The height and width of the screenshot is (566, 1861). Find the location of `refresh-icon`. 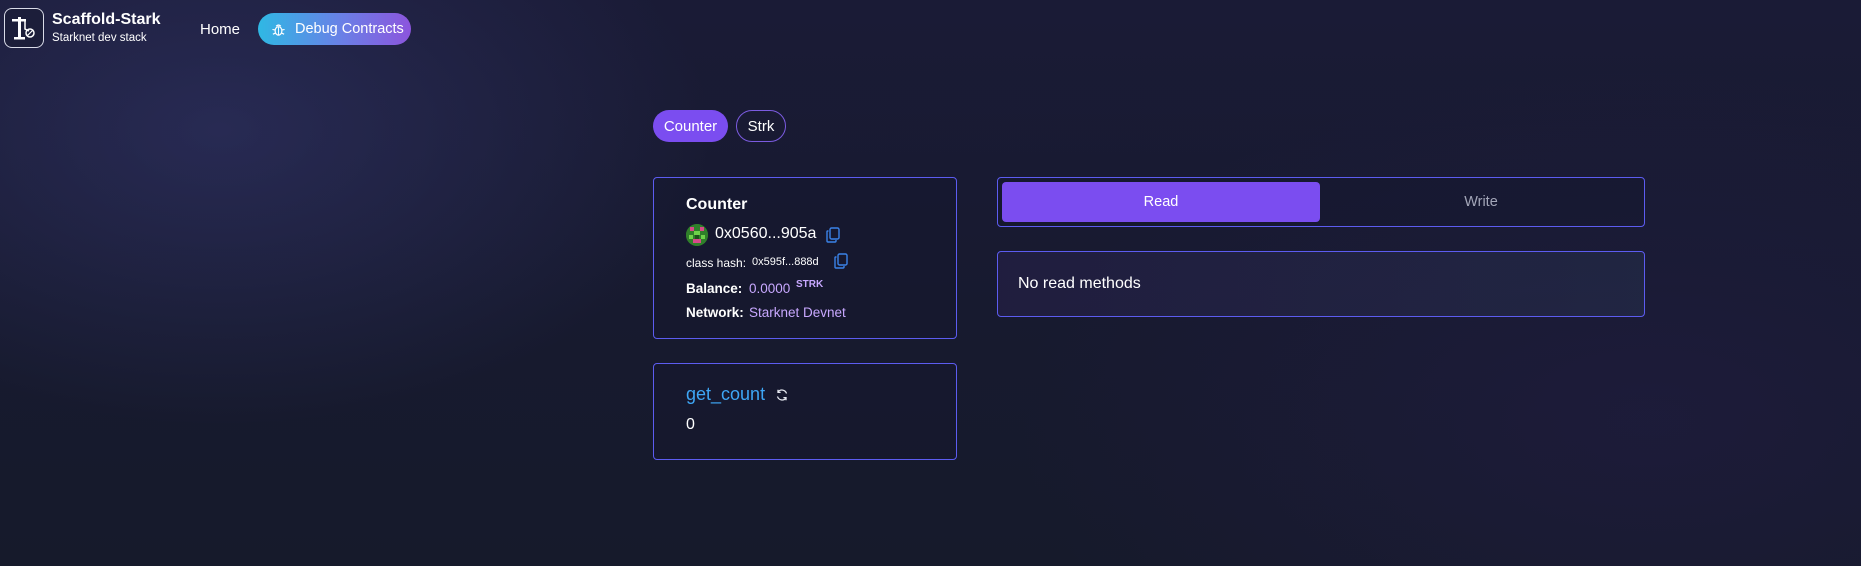

refresh-icon is located at coordinates (782, 395).